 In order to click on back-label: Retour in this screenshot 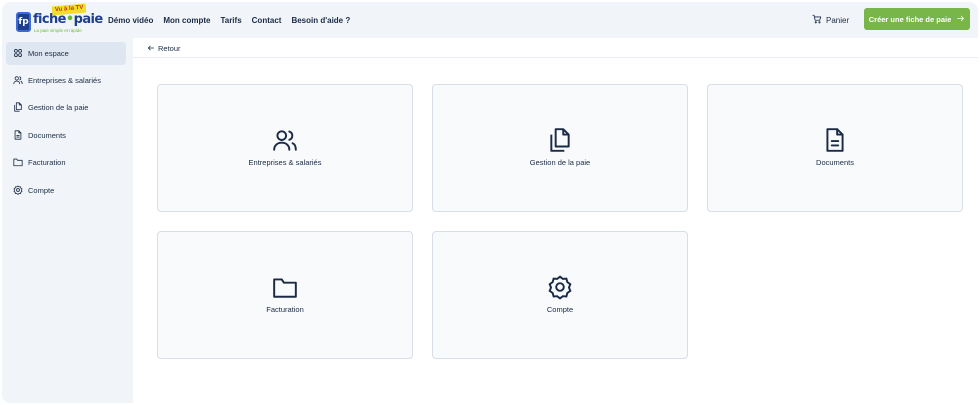, I will do `click(169, 48)`.